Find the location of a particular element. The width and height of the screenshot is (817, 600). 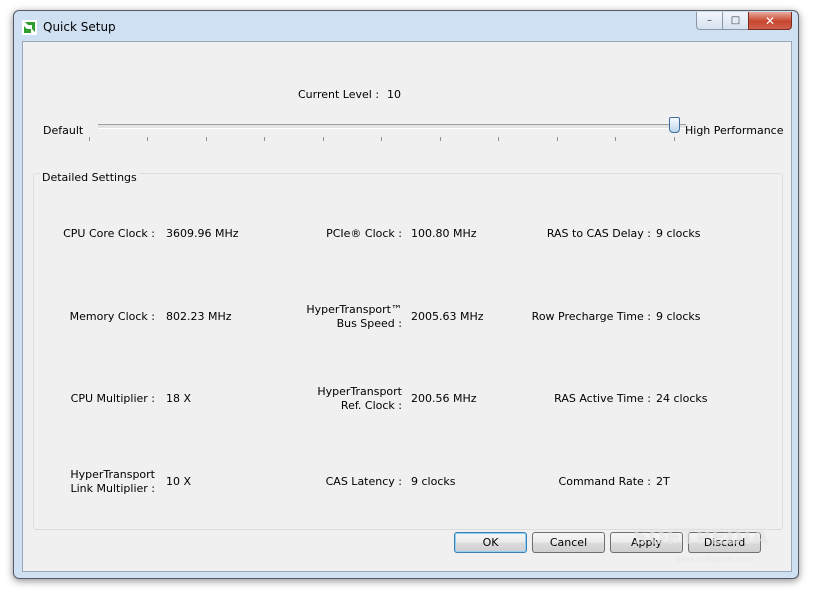

cpu-core-clock-value: 3609.96 MHz is located at coordinates (202, 233).